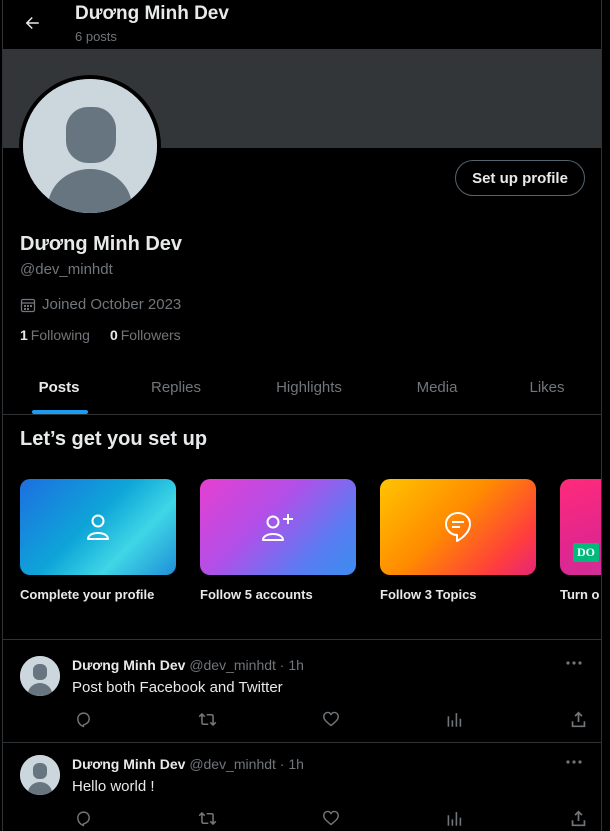 This screenshot has width=610, height=831. What do you see at coordinates (66, 269) in the screenshot?
I see `profile-handle: @dev_minhdt` at bounding box center [66, 269].